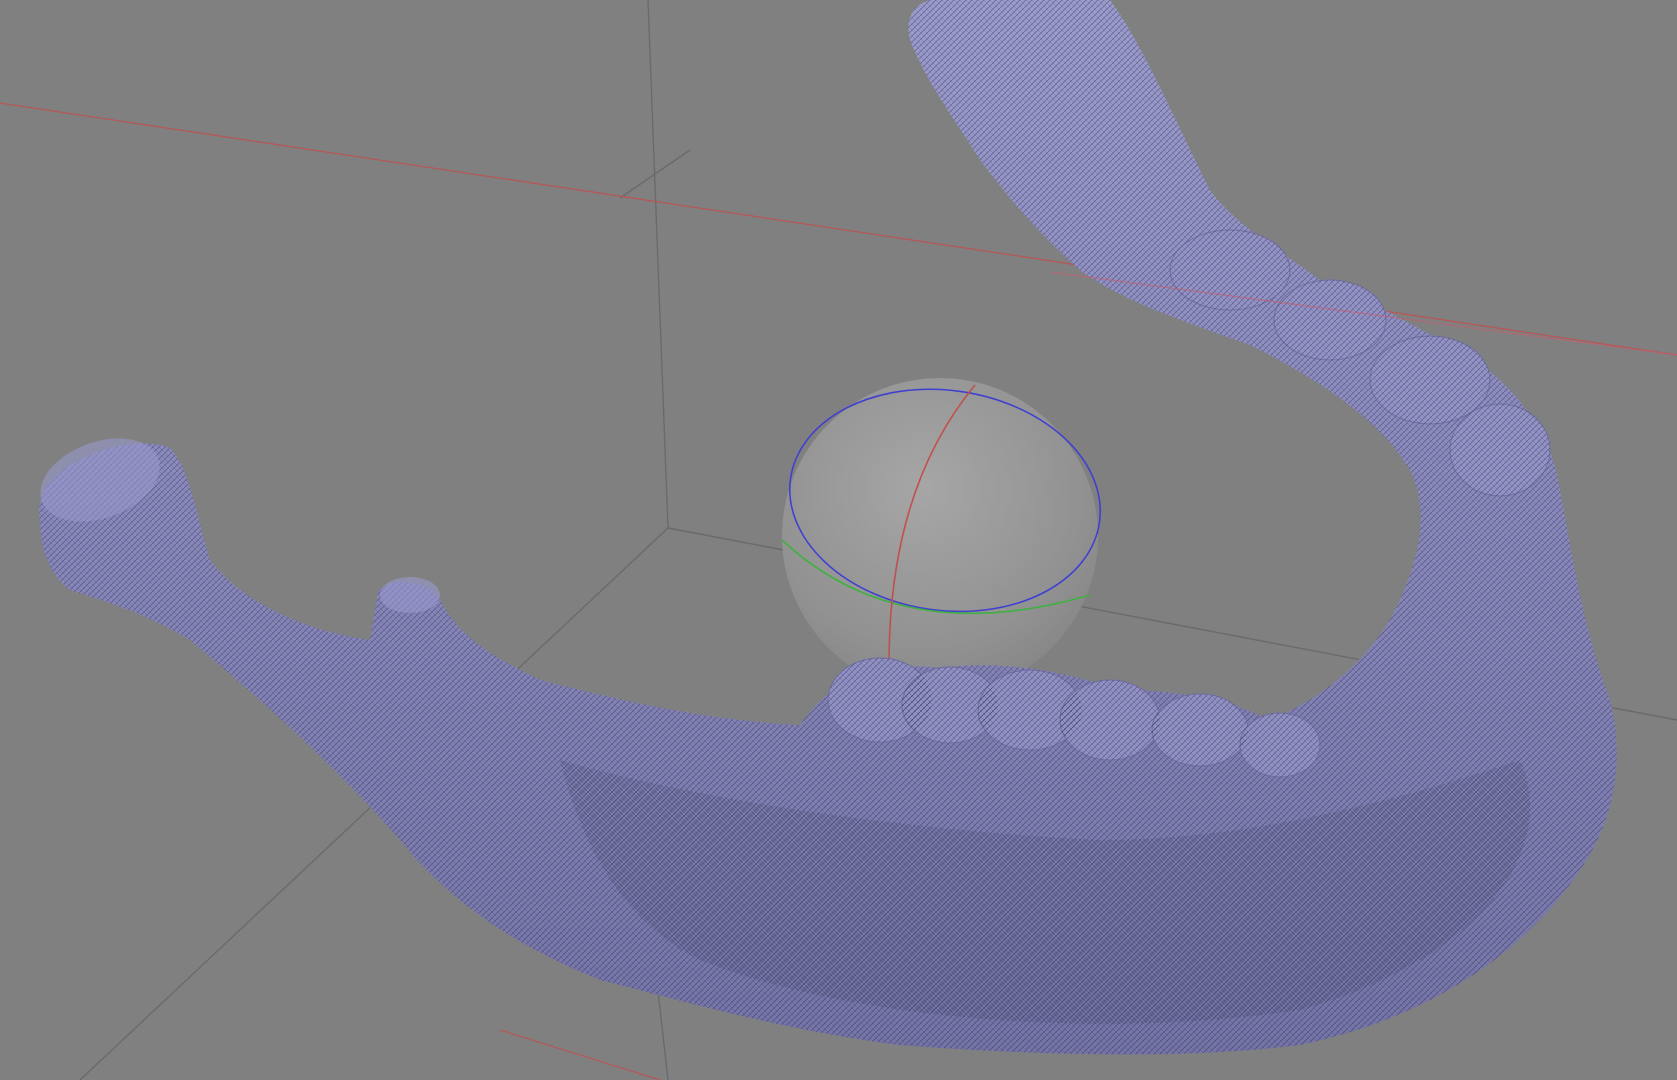 The width and height of the screenshot is (1677, 1080). I want to click on trackball-gizmo, so click(945, 535).